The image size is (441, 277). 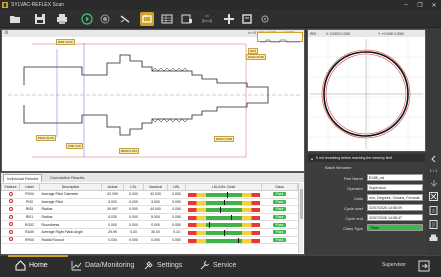 What do you see at coordinates (301, 204) in the screenshot?
I see `scrollbar-thumb` at bounding box center [301, 204].